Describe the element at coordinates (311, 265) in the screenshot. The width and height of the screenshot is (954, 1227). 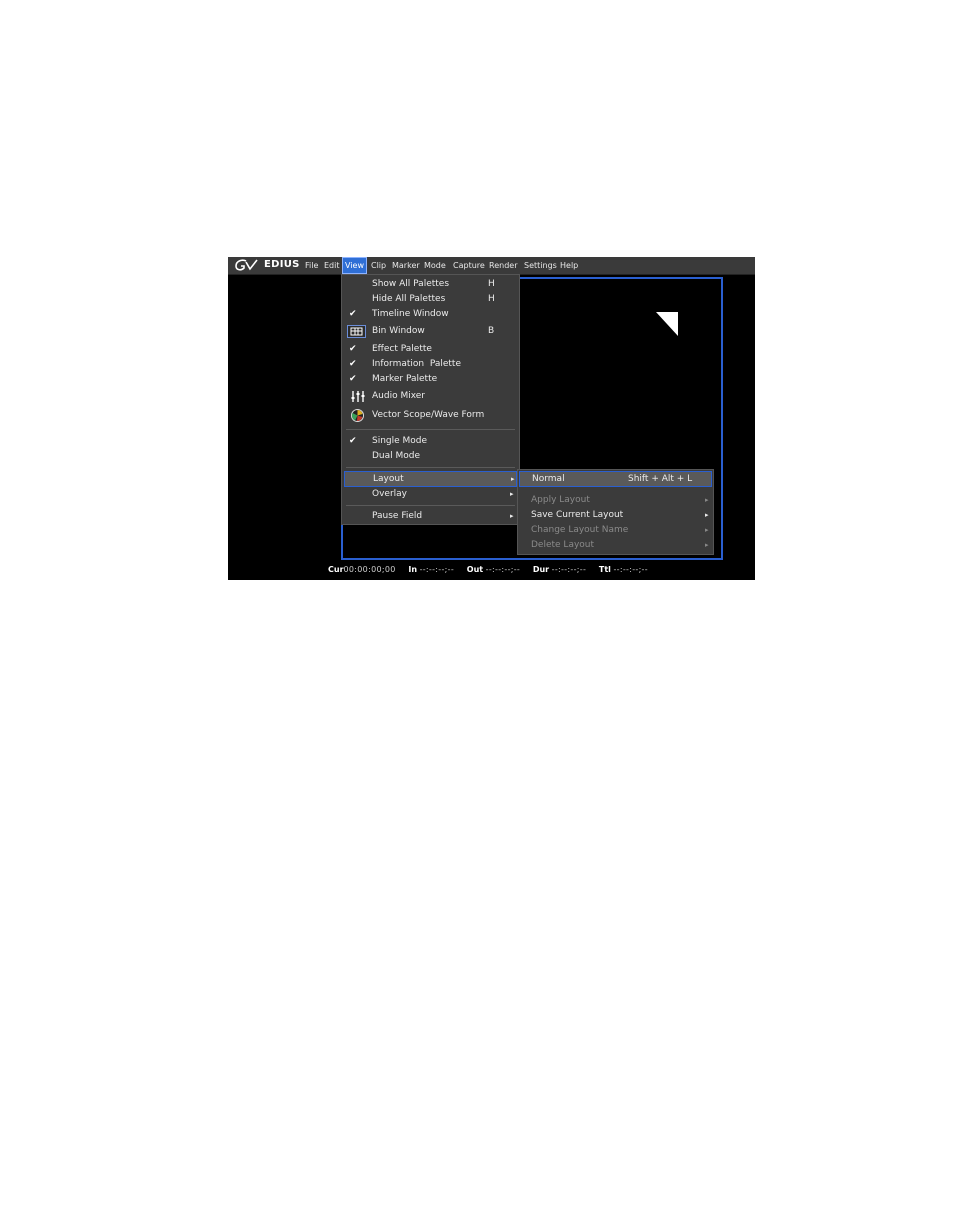
I see `menu-file: File` at that location.